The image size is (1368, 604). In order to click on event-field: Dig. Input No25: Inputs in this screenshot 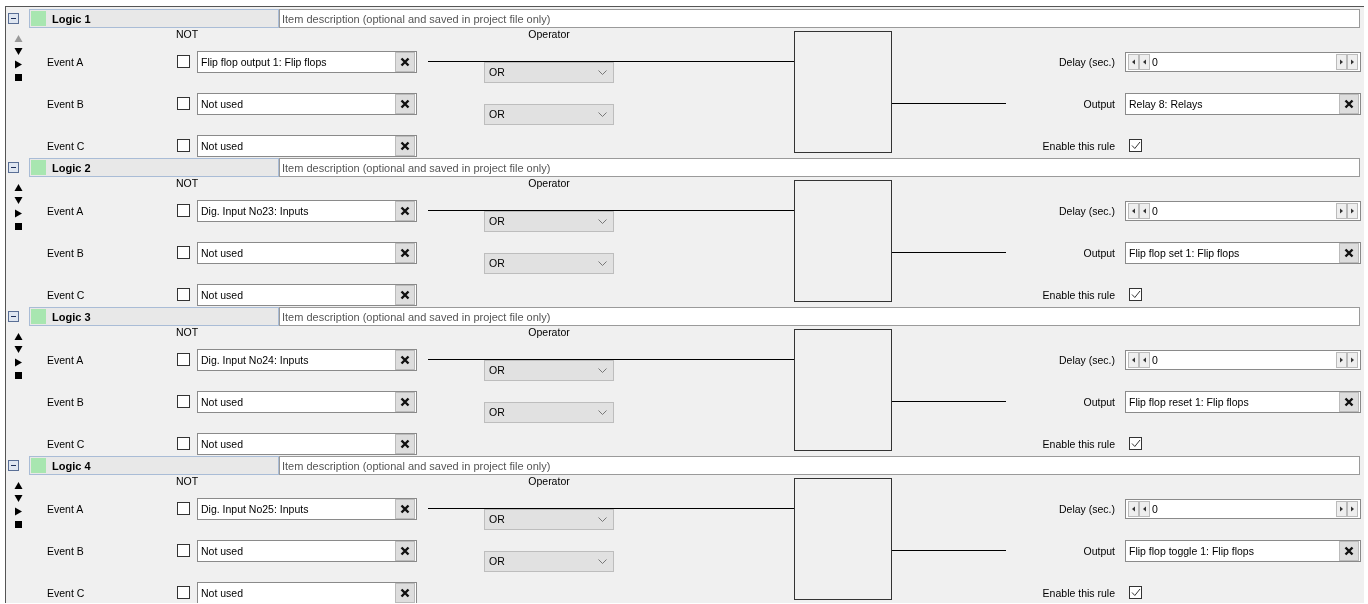, I will do `click(307, 508)`.